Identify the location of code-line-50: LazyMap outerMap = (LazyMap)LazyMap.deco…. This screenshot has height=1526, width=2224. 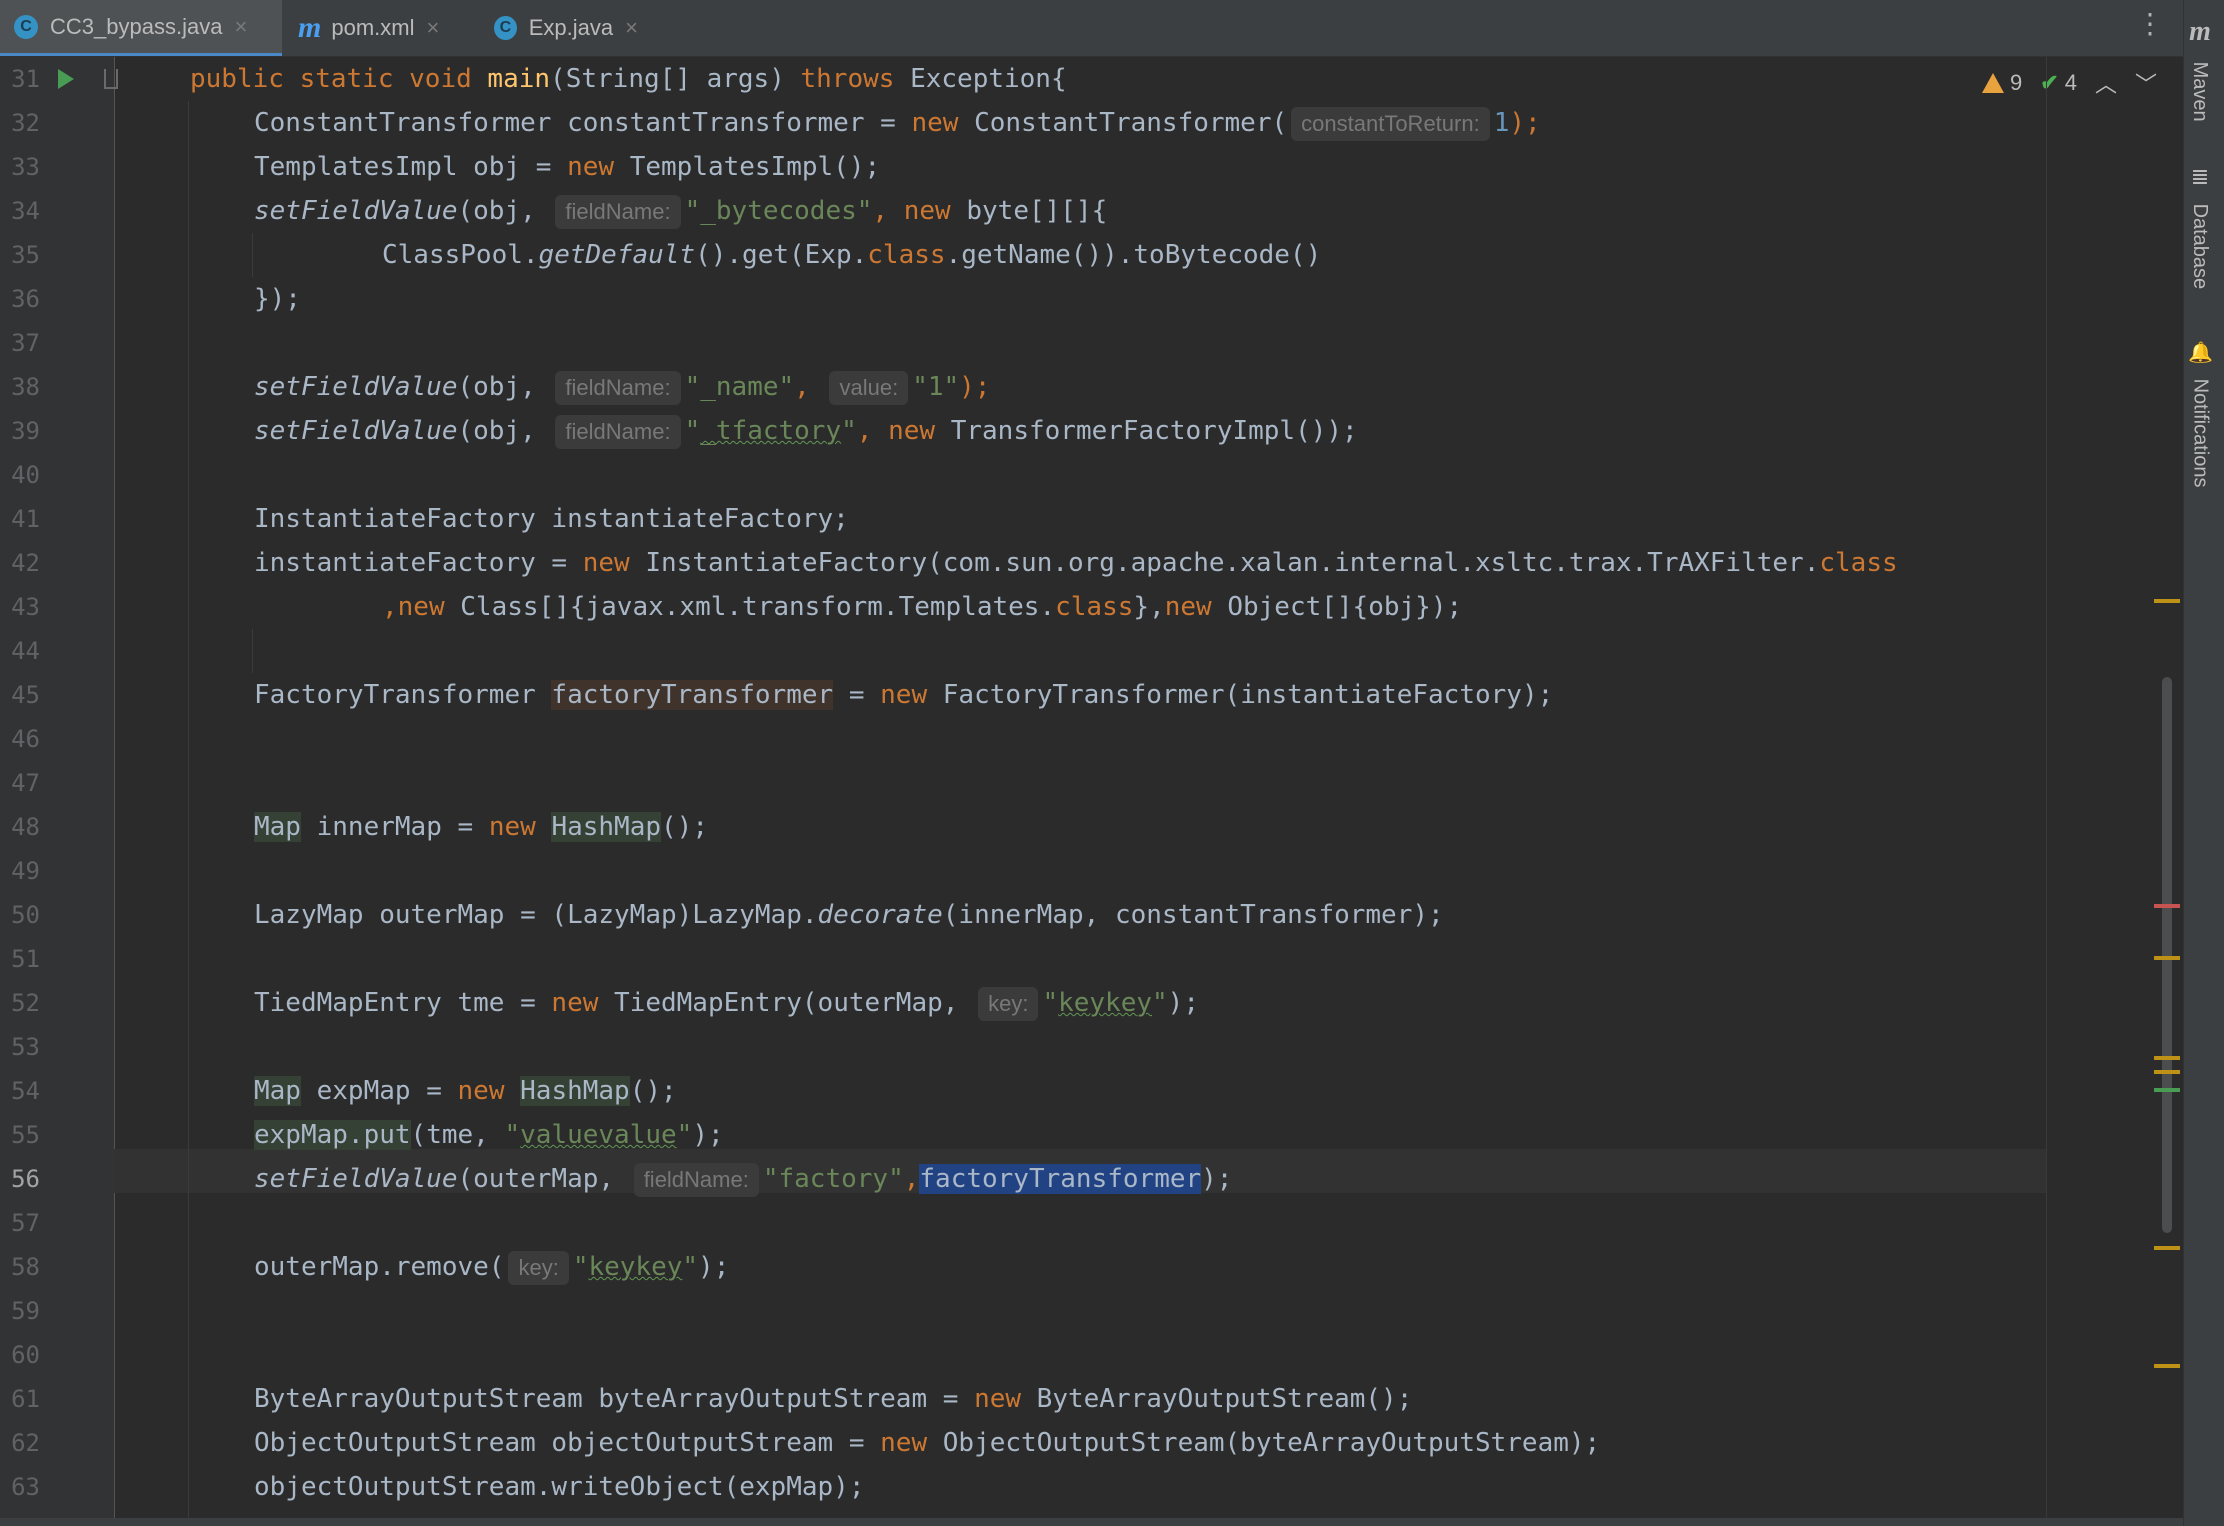
(849, 915).